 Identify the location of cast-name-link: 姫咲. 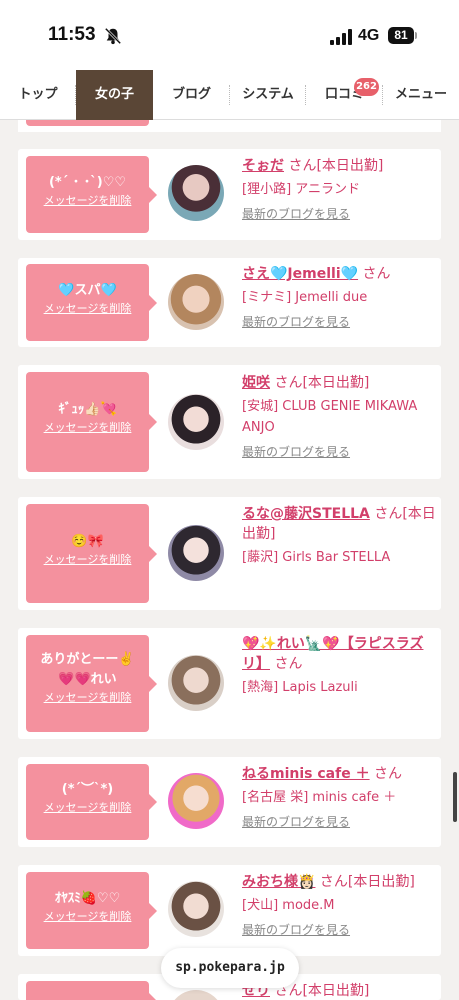
(256, 383).